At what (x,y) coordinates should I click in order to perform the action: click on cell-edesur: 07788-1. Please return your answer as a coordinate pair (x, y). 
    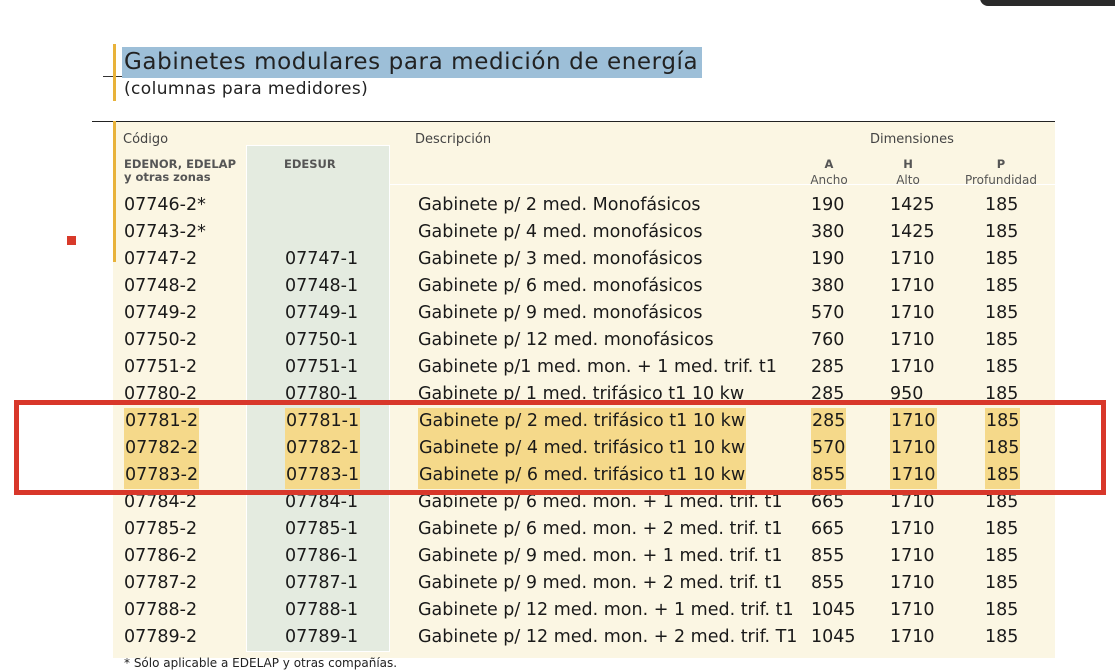
    Looking at the image, I should click on (322, 610).